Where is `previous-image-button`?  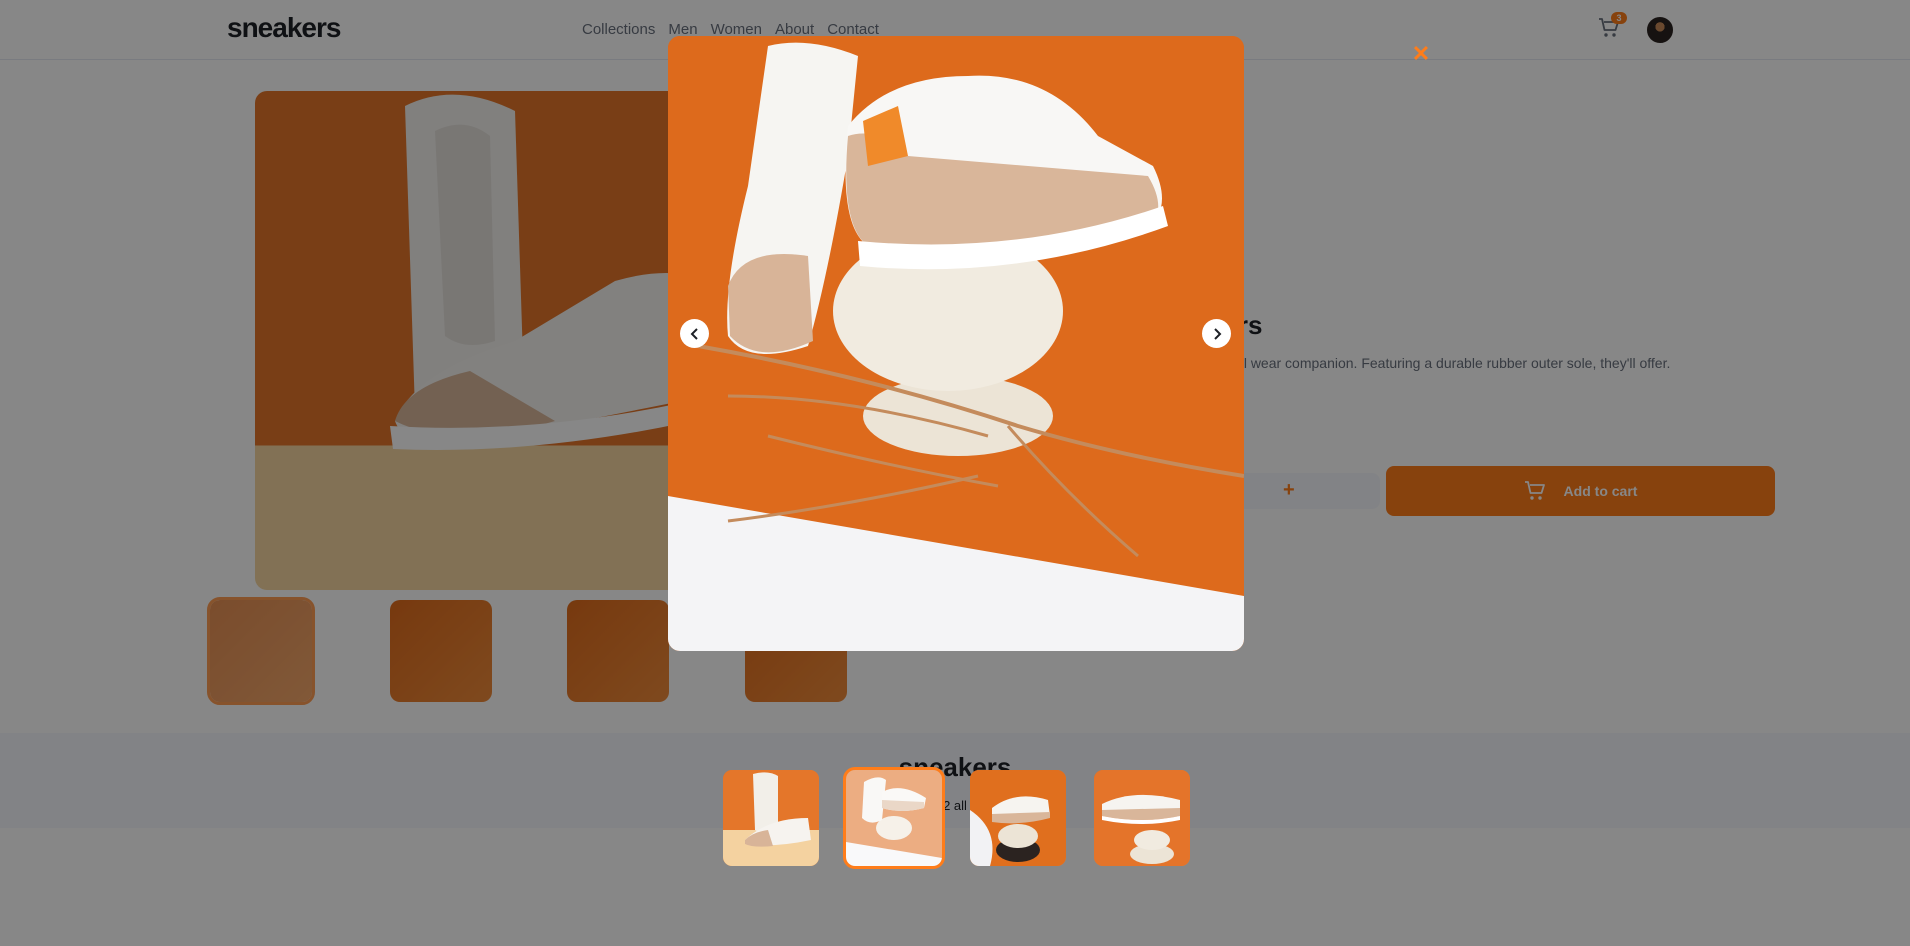 previous-image-button is located at coordinates (694, 333).